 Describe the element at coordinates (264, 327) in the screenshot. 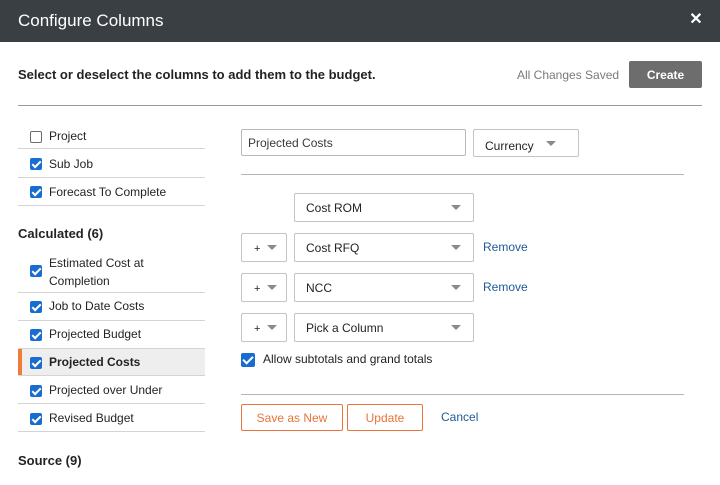

I see `formula-operator-select-4: +` at that location.